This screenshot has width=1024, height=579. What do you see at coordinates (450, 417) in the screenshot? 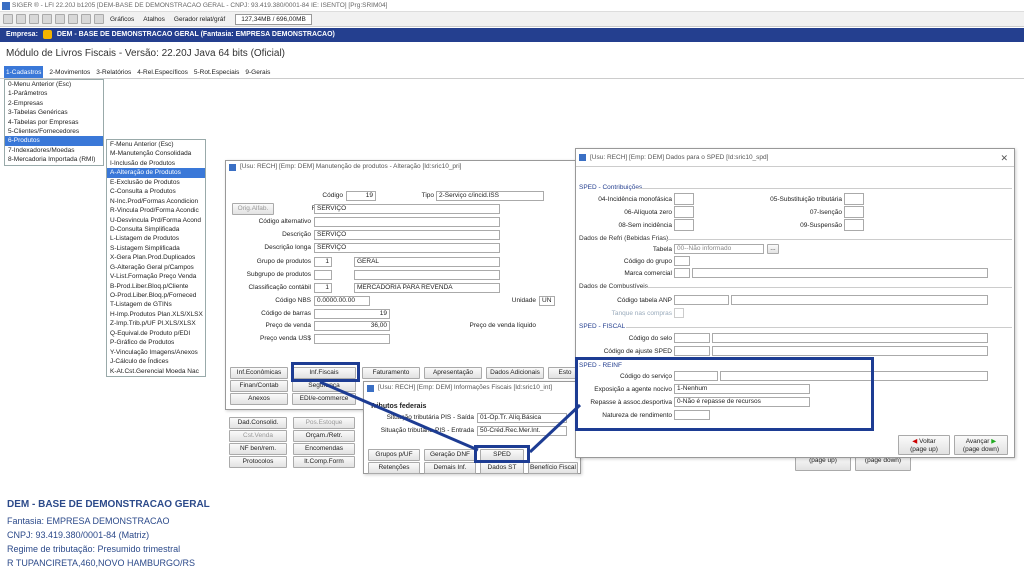
I see `highlight-arrows` at bounding box center [450, 417].